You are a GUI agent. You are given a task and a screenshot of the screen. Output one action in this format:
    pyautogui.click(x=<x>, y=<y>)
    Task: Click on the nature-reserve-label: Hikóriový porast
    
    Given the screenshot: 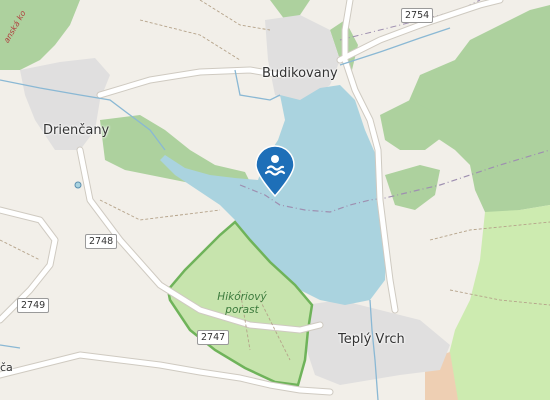 What is the action you would take?
    pyautogui.click(x=242, y=304)
    